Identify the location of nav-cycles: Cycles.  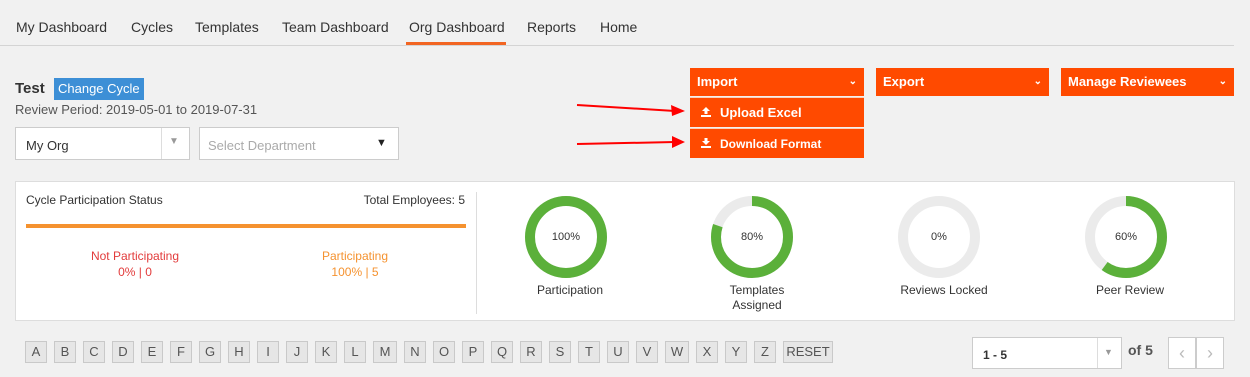
(152, 27).